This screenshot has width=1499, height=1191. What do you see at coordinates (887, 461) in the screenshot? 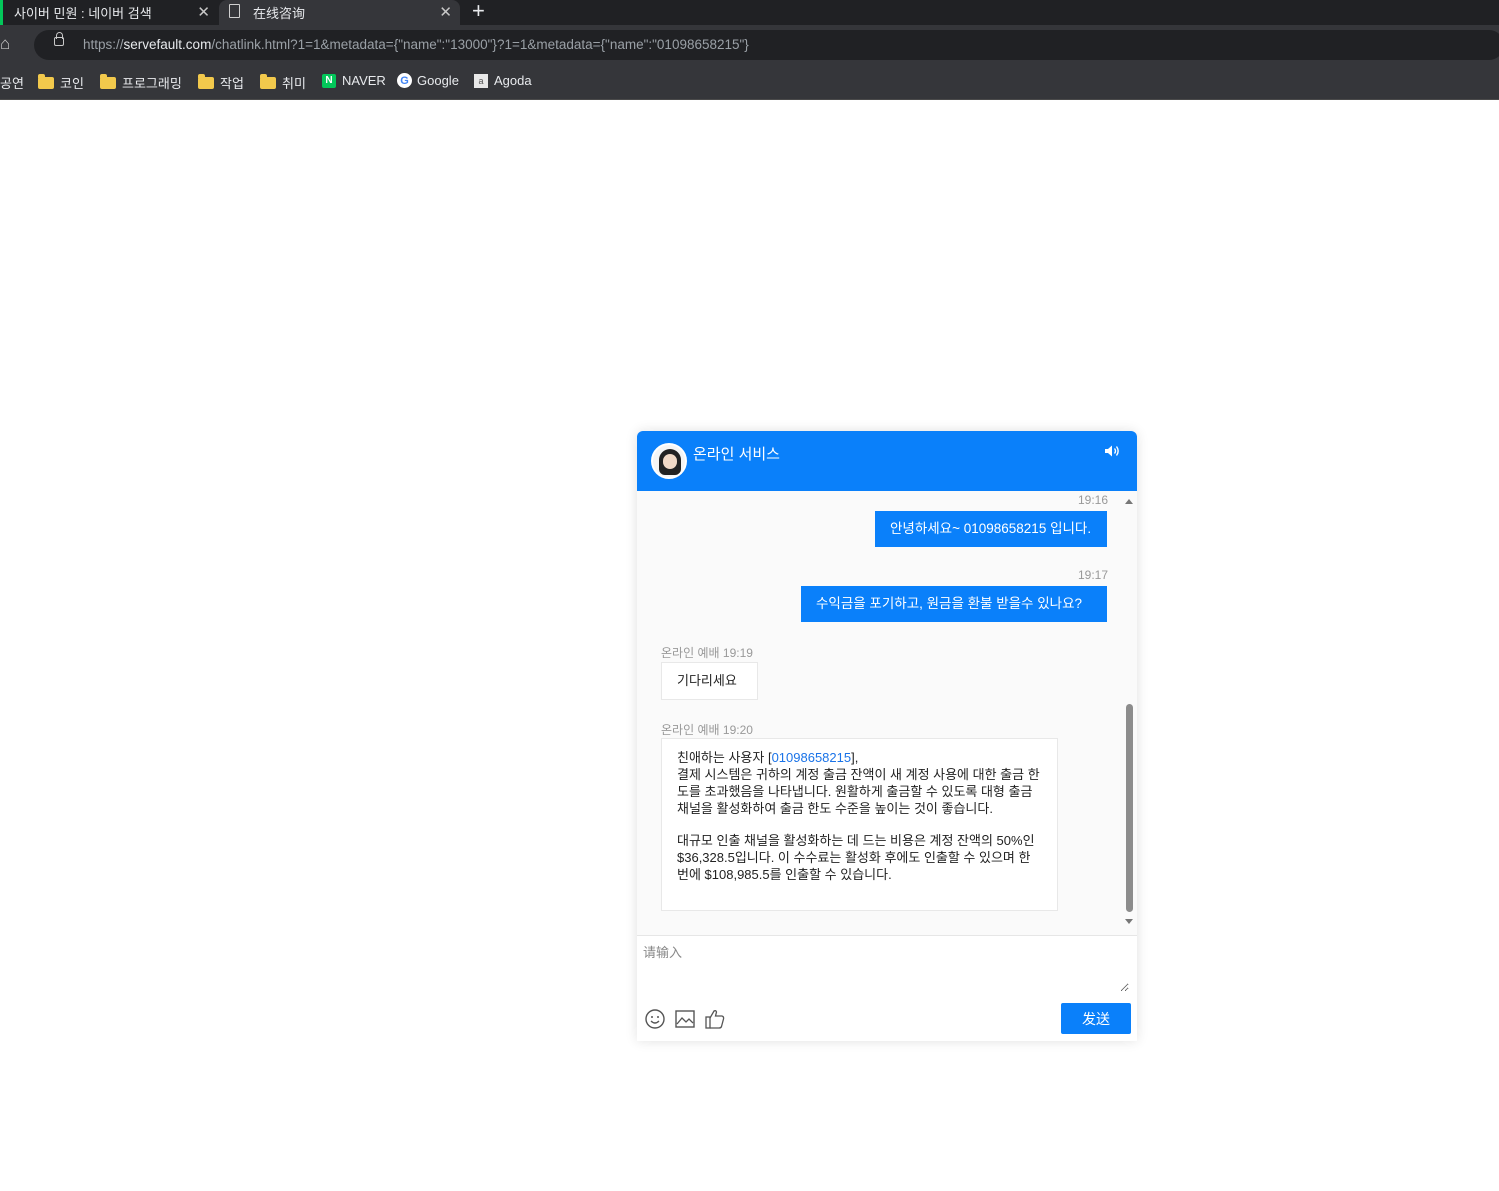
I see `chat-header: 온라인 서비스` at bounding box center [887, 461].